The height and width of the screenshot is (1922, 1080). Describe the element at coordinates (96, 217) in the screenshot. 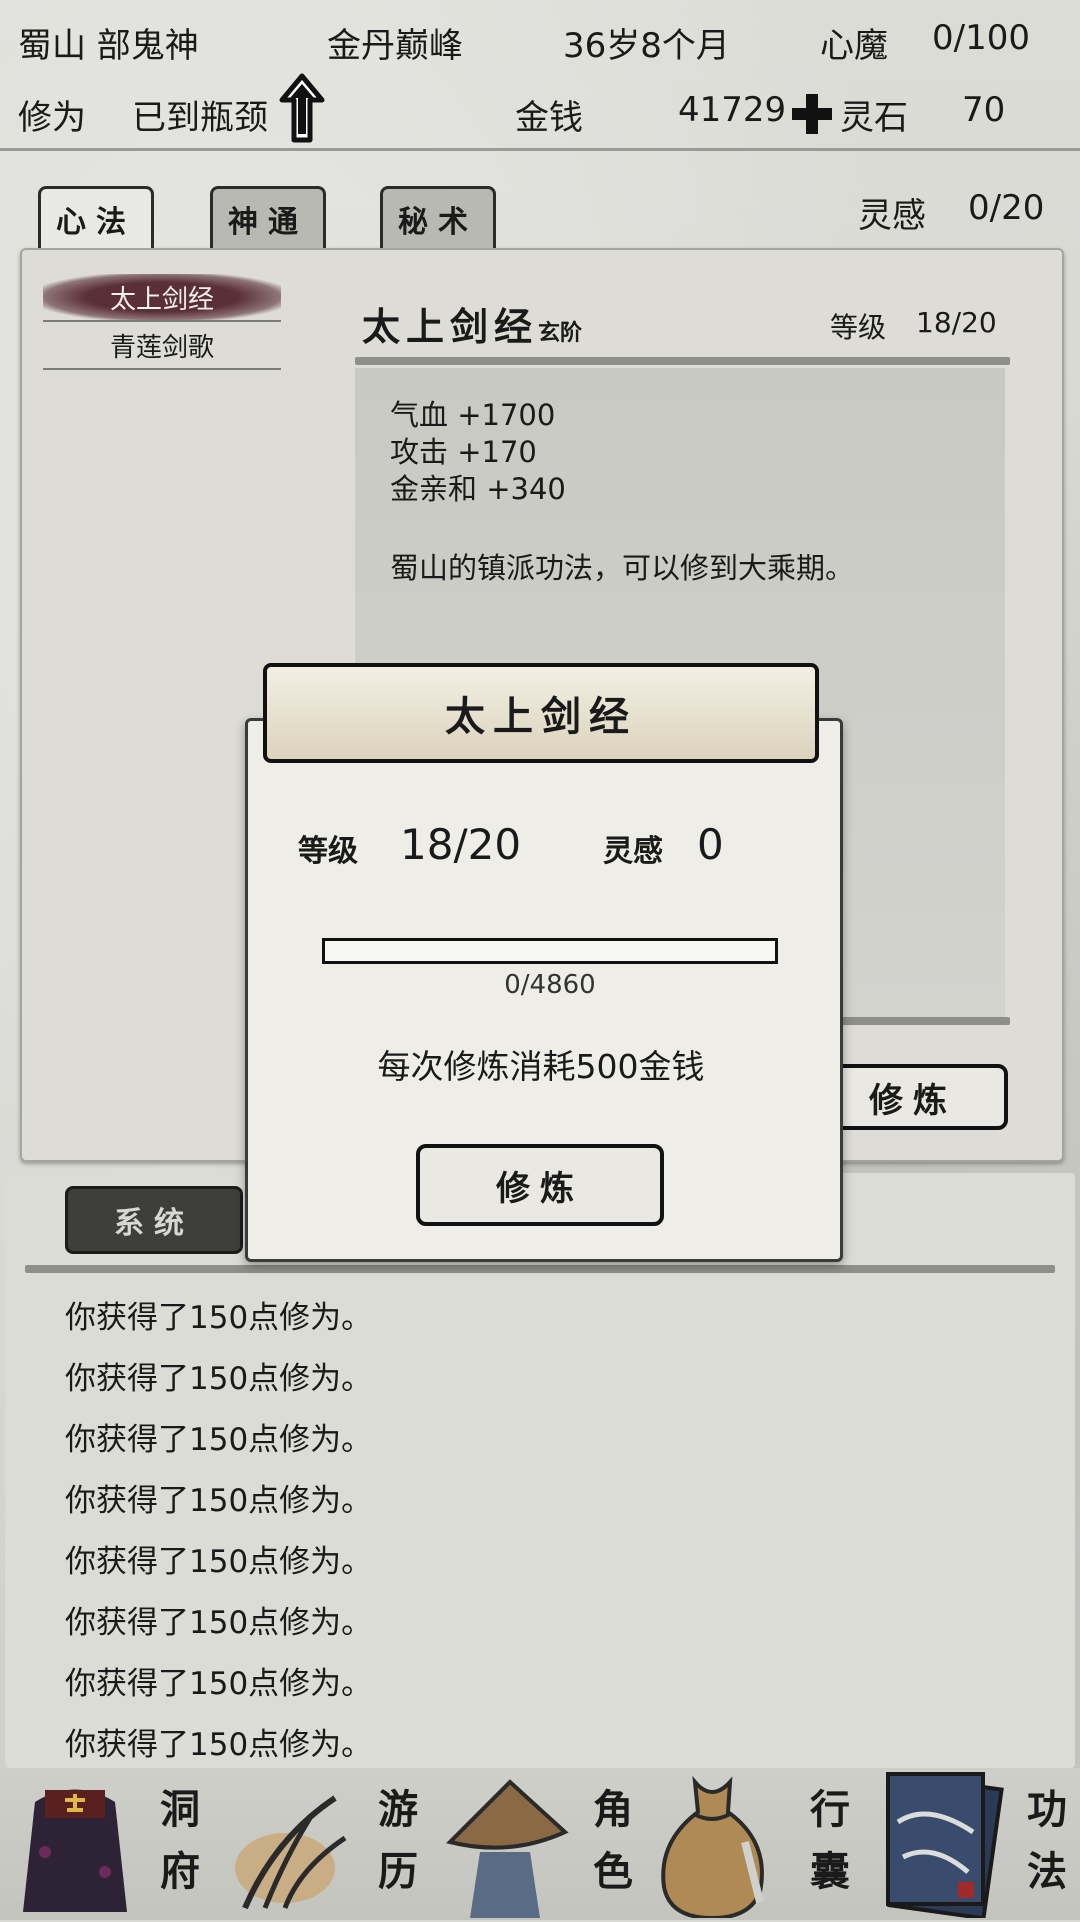

I see `tab-mental-method: 心法` at that location.